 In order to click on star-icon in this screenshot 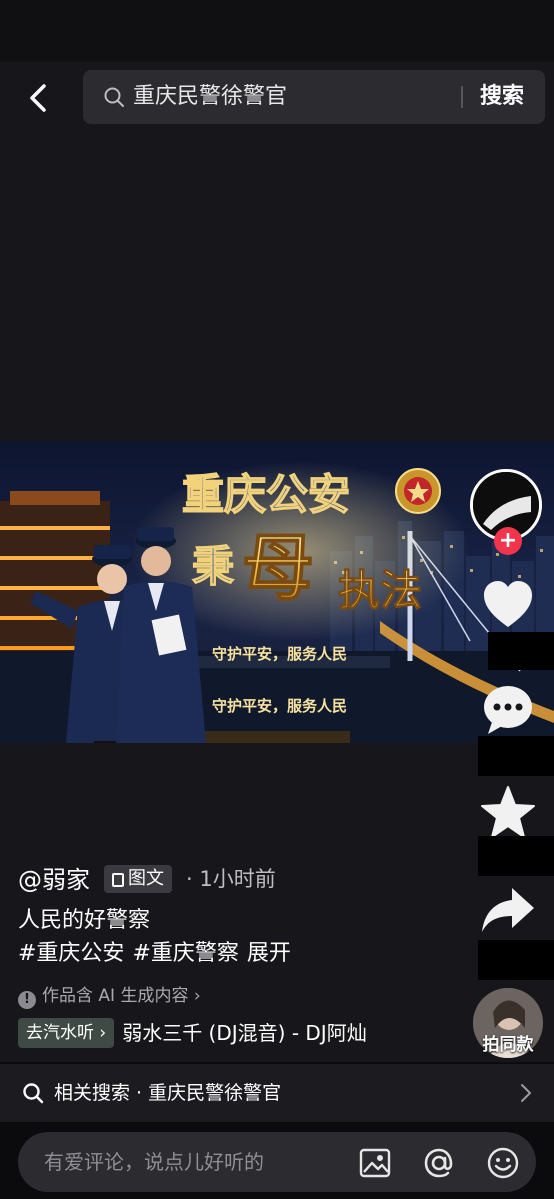, I will do `click(508, 813)`.